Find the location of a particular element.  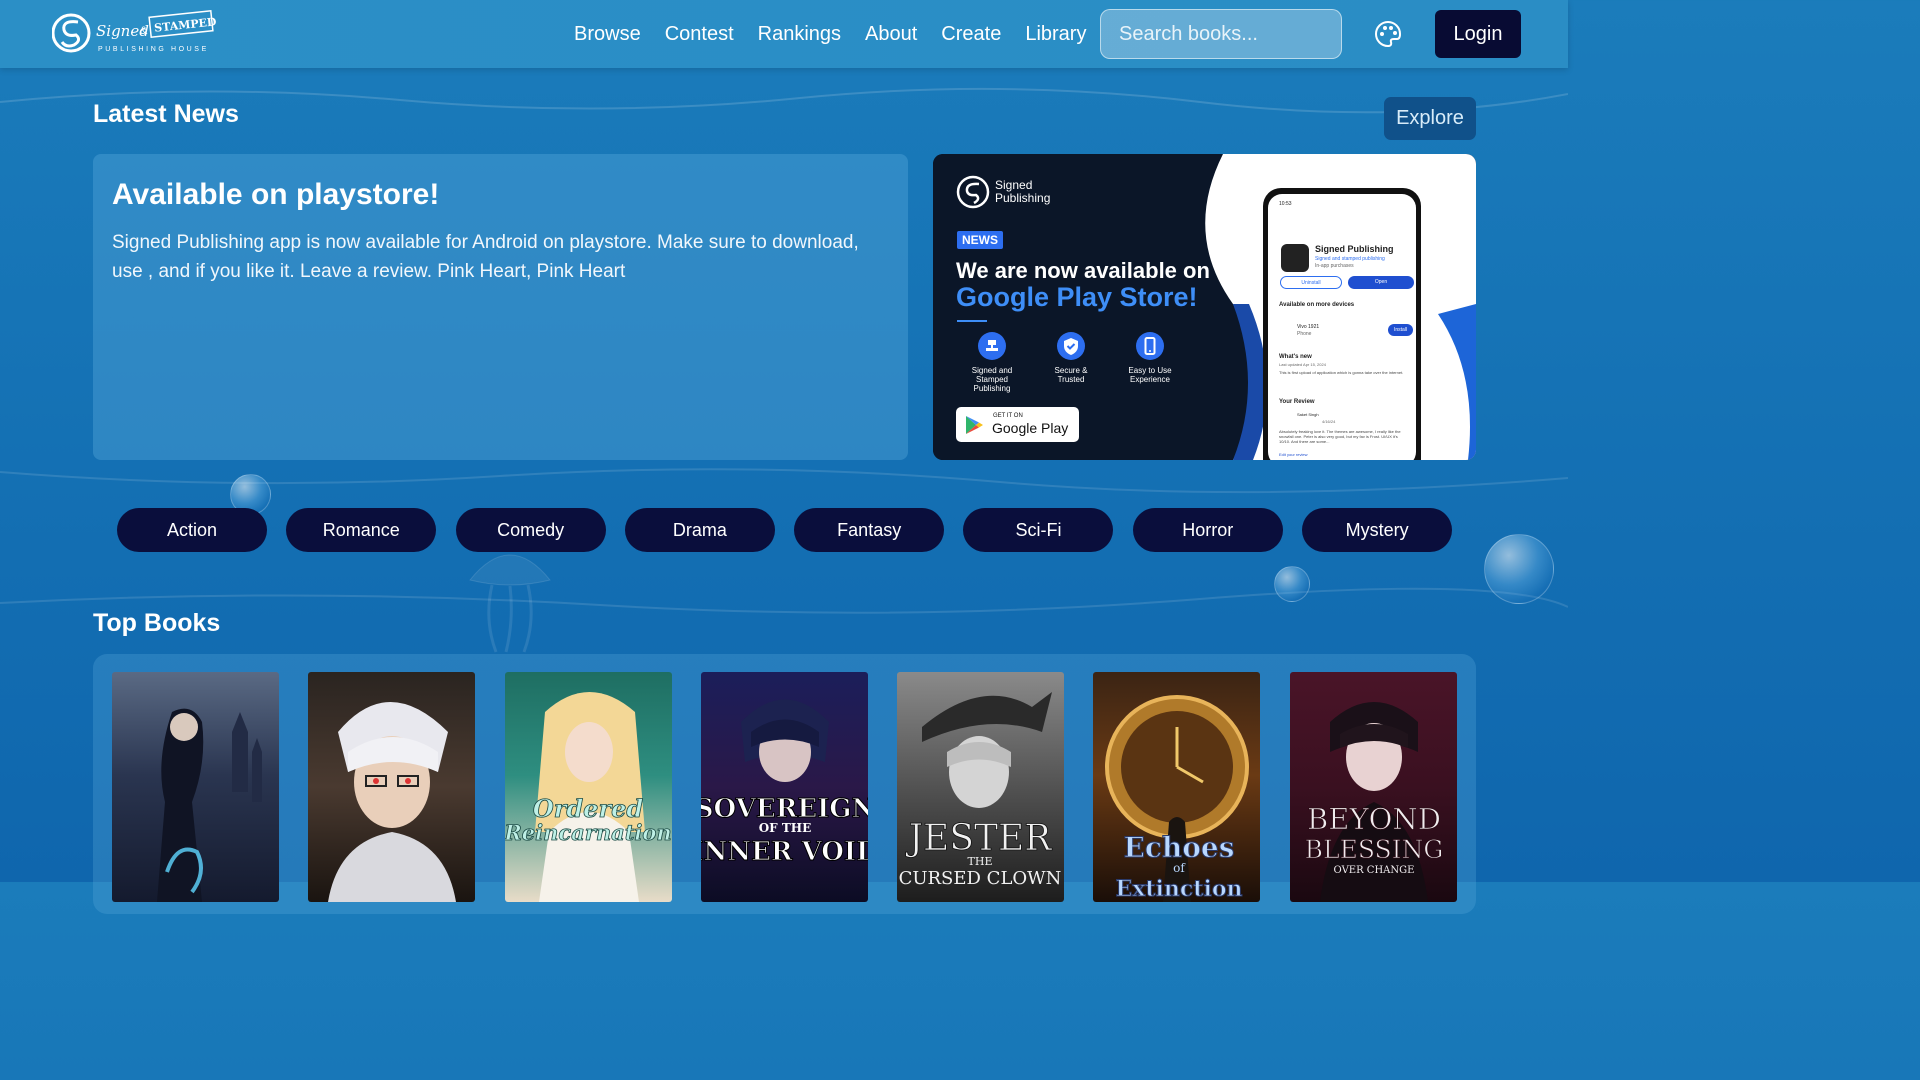

book-cover: SOVEREIGN OF THE INNER VOID is located at coordinates (784, 787).